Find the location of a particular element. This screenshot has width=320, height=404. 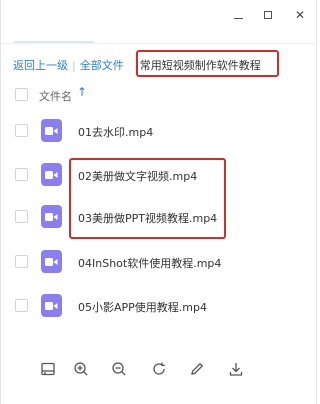

current-folder-highlight is located at coordinates (207, 63).